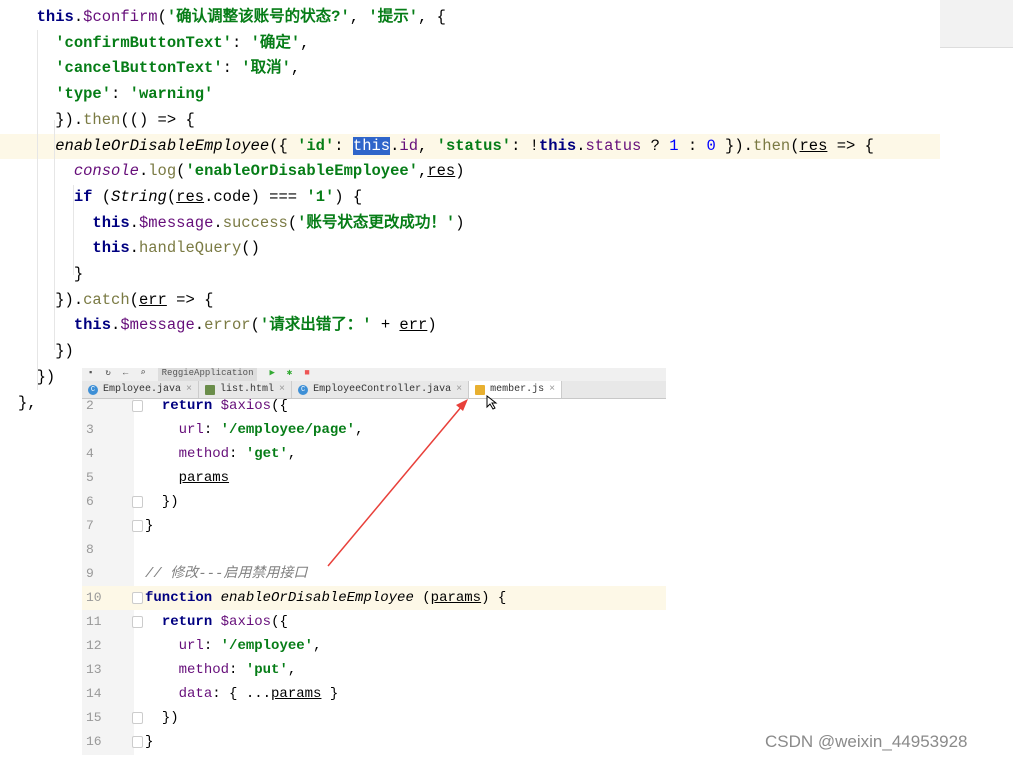 Image resolution: width=1013 pixels, height=761 pixels. I want to click on mouse-cursor-icon, so click(492, 402).